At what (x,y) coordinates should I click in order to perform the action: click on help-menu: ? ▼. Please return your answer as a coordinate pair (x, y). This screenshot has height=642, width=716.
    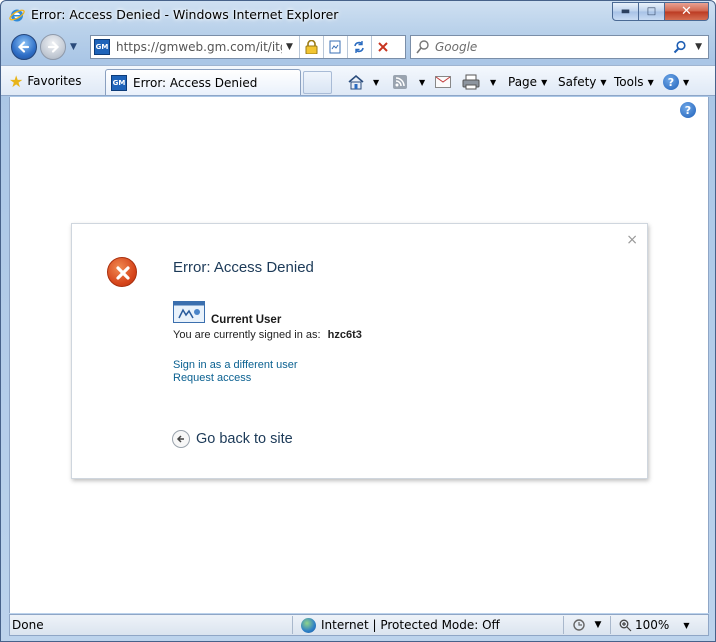
    Looking at the image, I should click on (676, 82).